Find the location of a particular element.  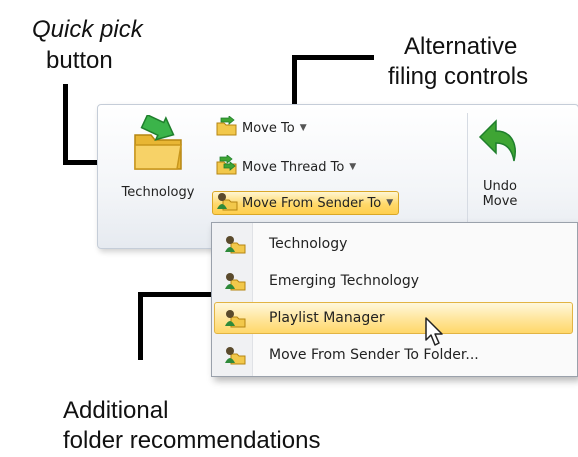

quick-pick-leader-vertical is located at coordinates (65, 124).